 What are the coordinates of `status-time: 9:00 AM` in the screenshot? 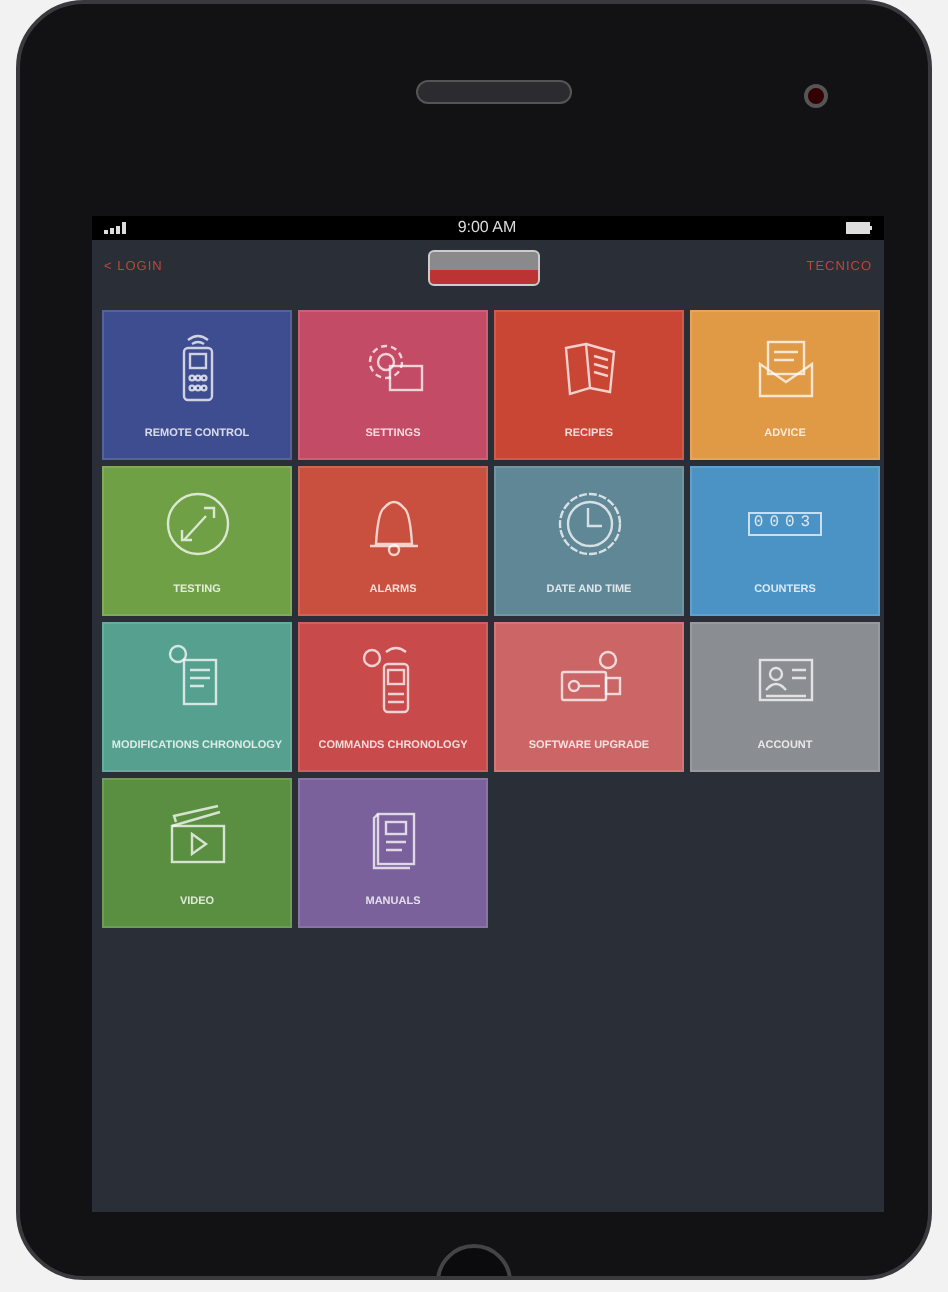 It's located at (487, 228).